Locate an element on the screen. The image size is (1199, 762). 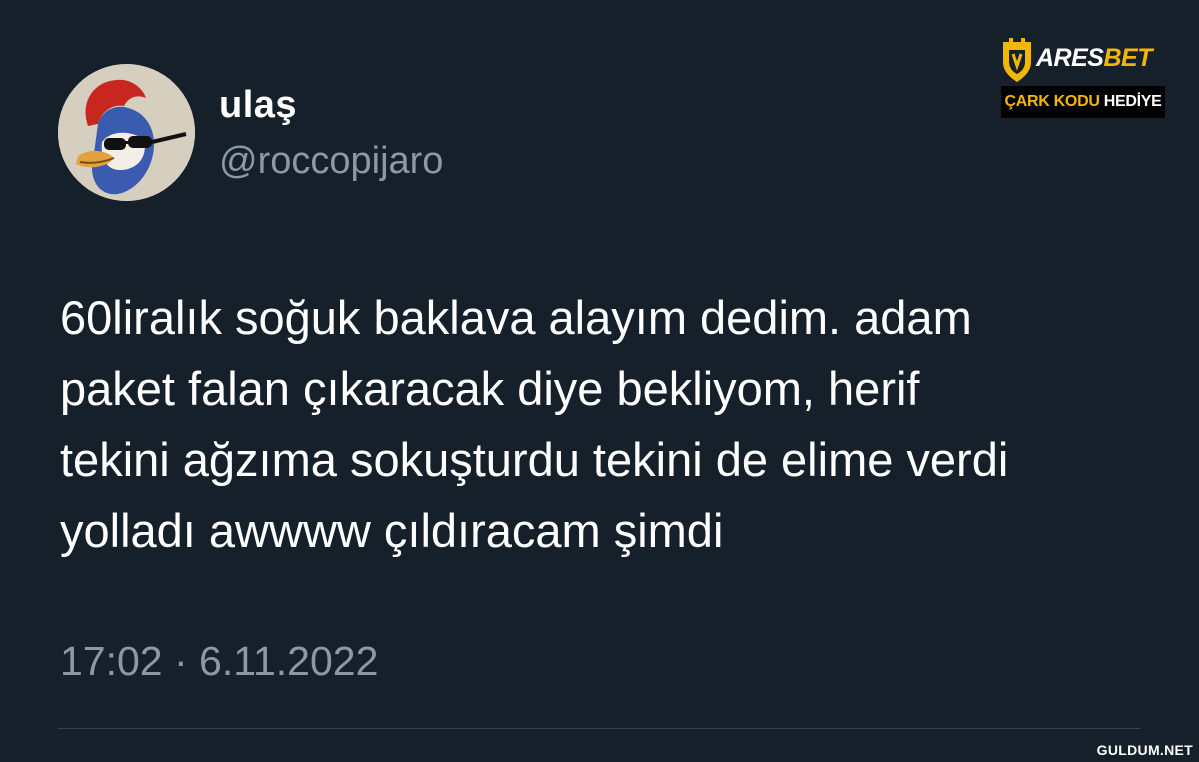
tweet-timestamp: 17:02 · 6.11.2022 is located at coordinates (219, 661).